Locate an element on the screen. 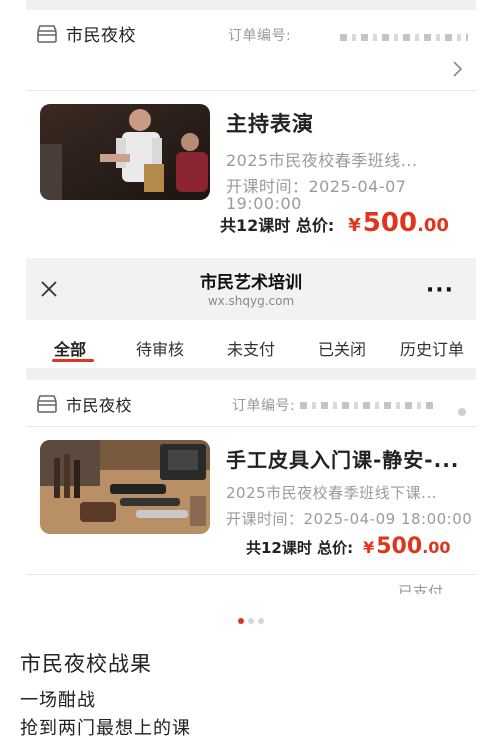  tab-all: 全部 is located at coordinates (70, 348).